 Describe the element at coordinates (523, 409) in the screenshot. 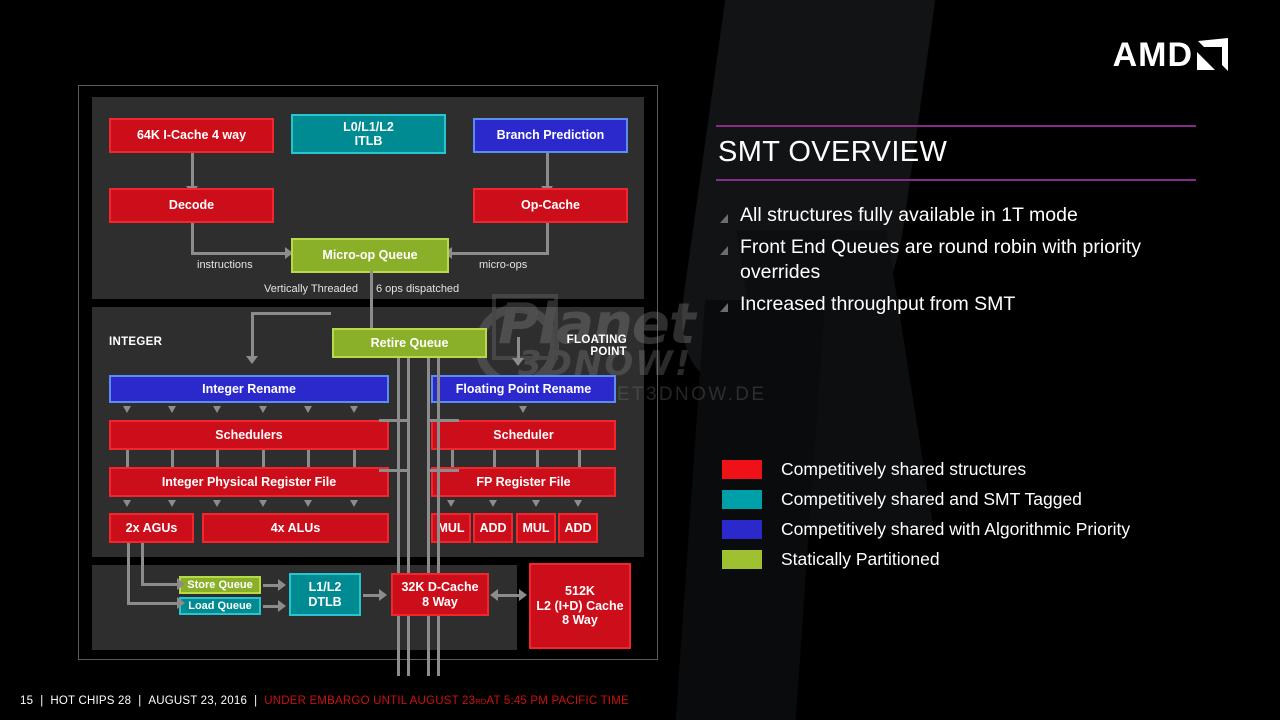

I see `arrow-fprename-to-sched` at that location.